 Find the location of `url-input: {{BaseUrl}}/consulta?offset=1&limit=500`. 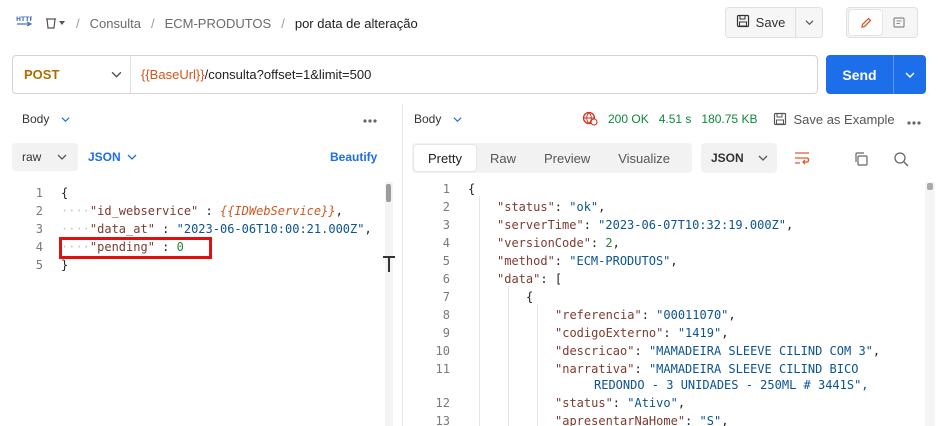

url-input: {{BaseUrl}}/consulta?offset=1&limit=500 is located at coordinates (251, 74).